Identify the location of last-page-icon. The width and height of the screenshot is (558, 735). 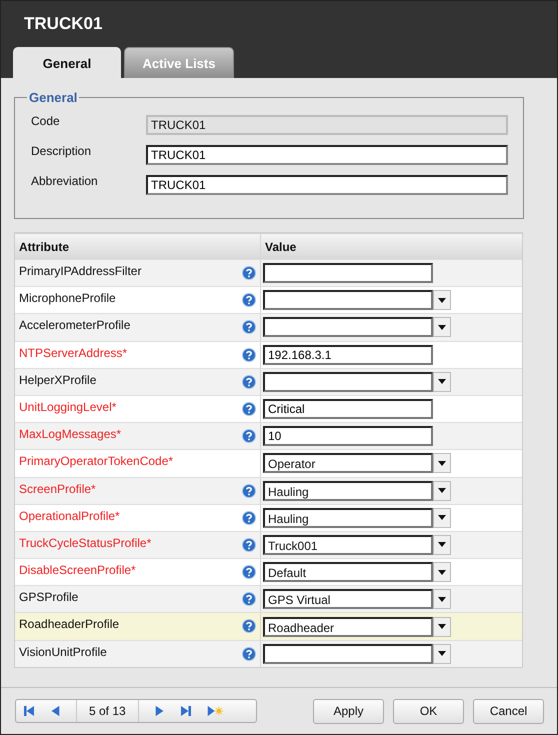
(185, 711).